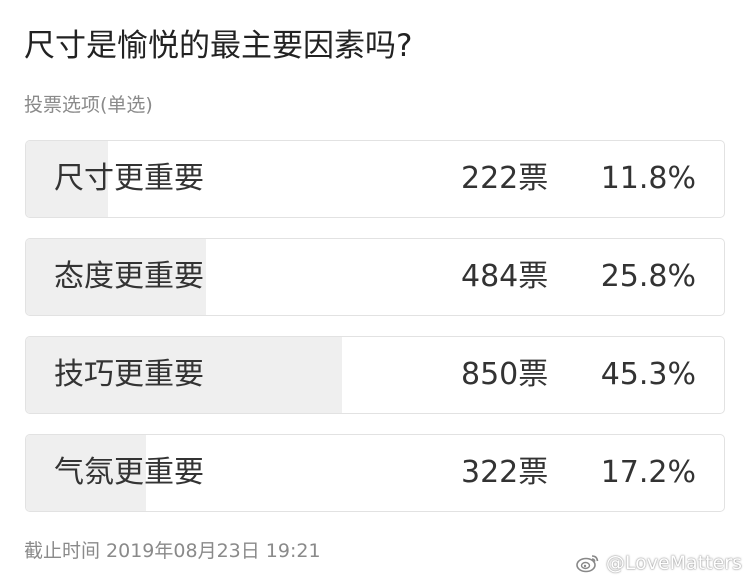 Image resolution: width=750 pixels, height=580 pixels. What do you see at coordinates (648, 472) in the screenshot?
I see `option-percent: 17.2%` at bounding box center [648, 472].